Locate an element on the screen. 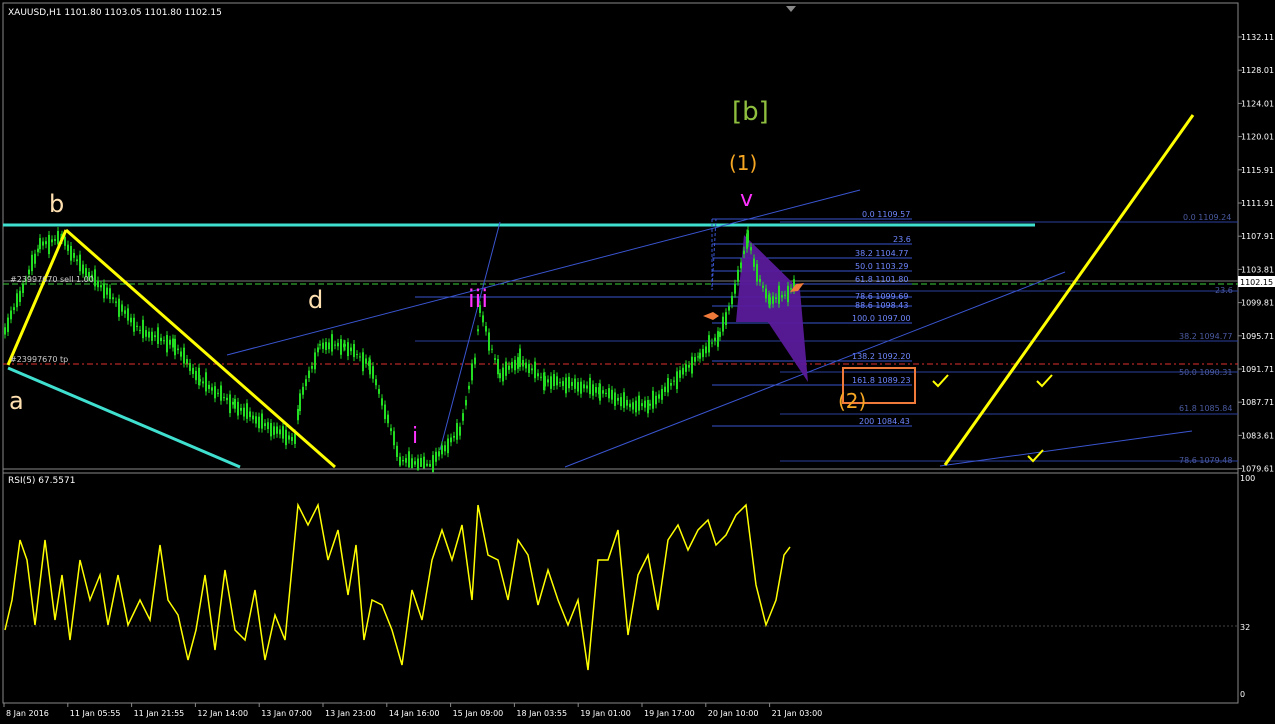  wave-label-b: b is located at coordinates (56, 204).